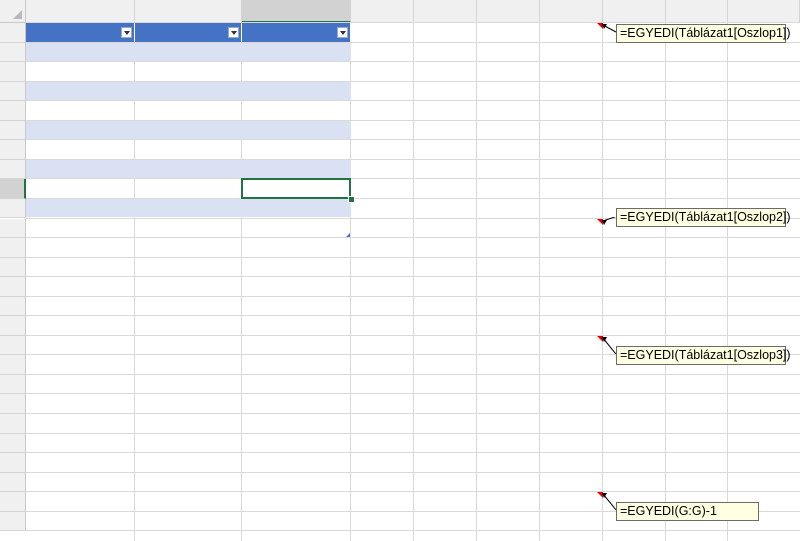 The width and height of the screenshot is (800, 541). What do you see at coordinates (764, 11) in the screenshot?
I see `column-header-j` at bounding box center [764, 11].